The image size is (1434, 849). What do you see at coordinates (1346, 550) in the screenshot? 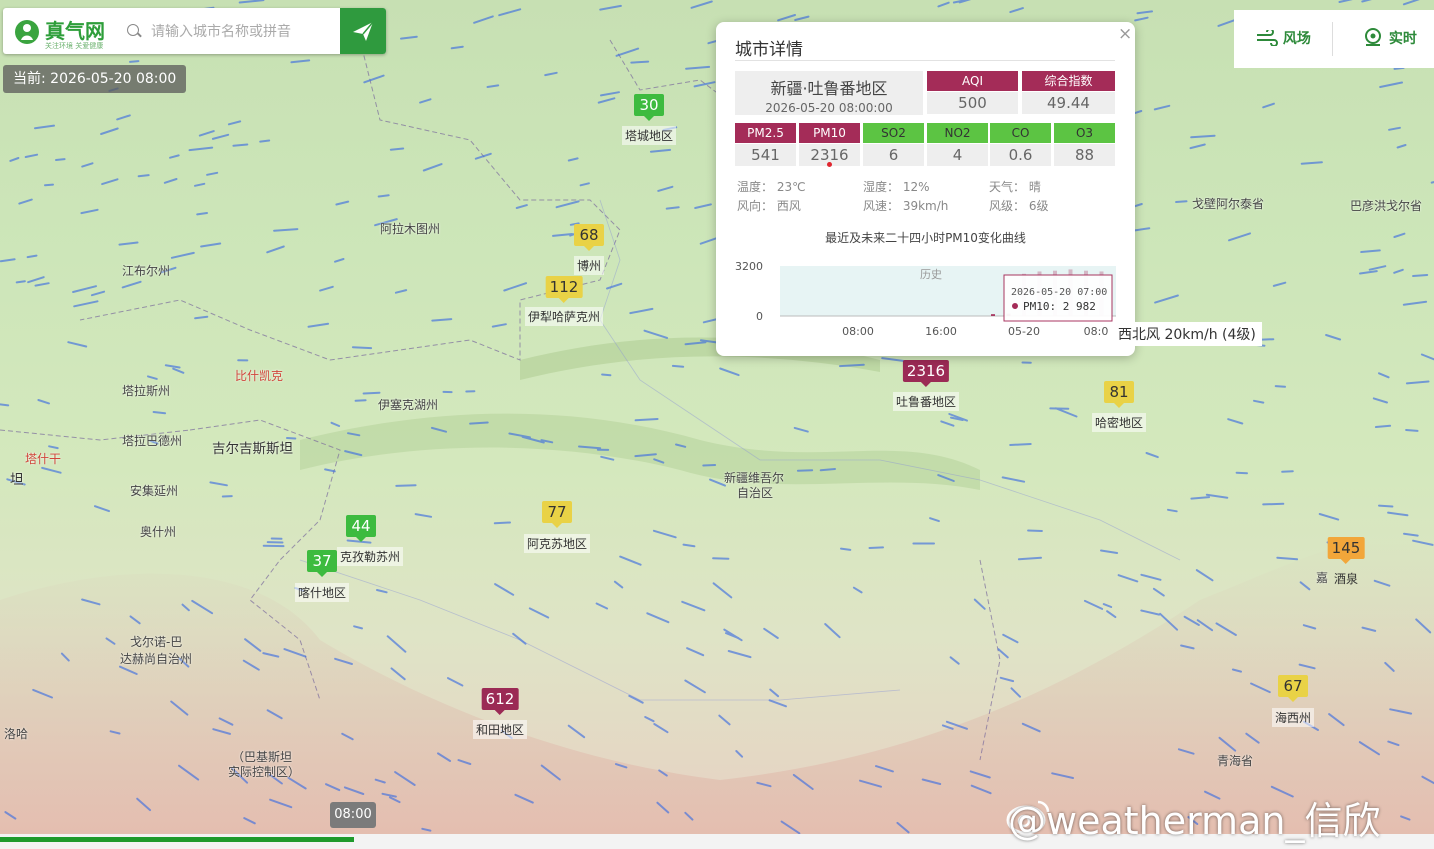
I see `station-marker-jiuquan: 145` at bounding box center [1346, 550].